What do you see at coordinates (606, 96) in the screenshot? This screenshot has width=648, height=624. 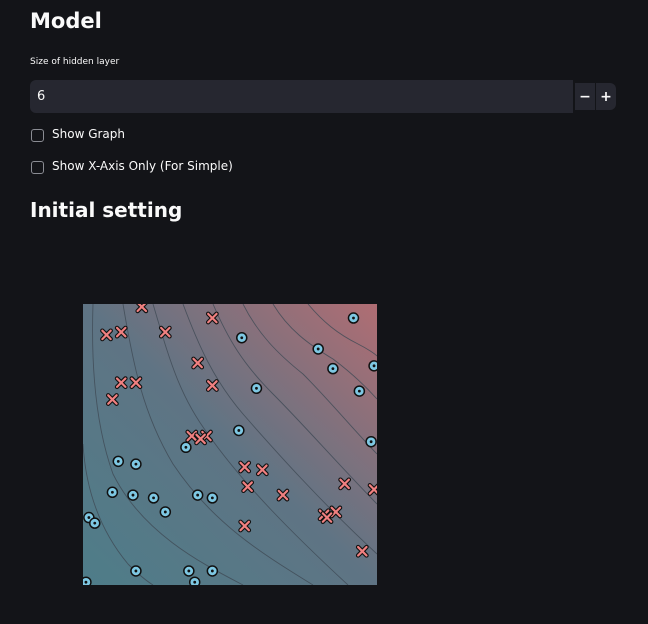 I see `increment-button: +` at bounding box center [606, 96].